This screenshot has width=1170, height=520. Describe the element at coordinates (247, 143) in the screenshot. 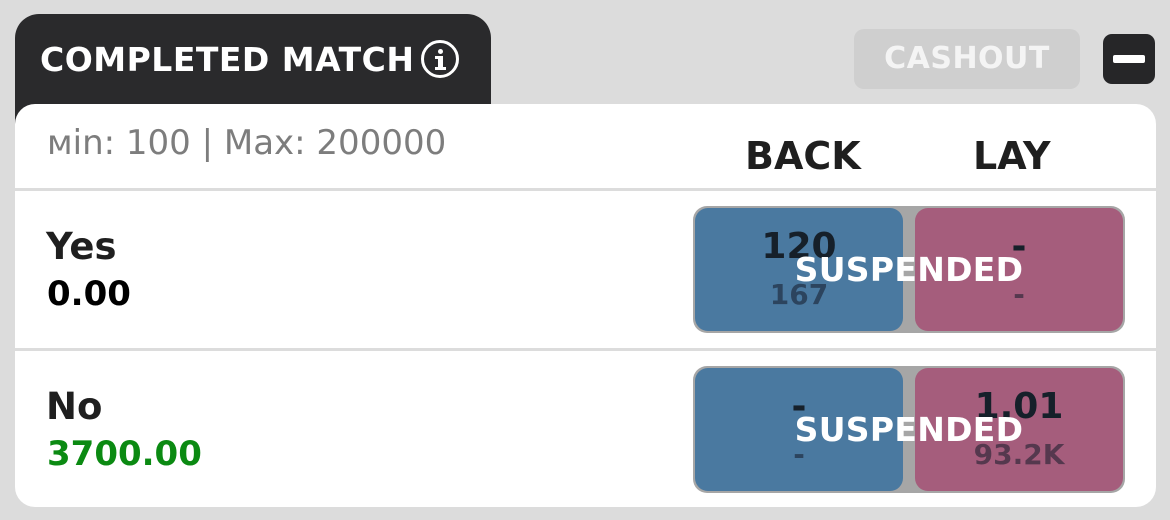

I see `bet-limits: мin: 100 | Max: 200000` at that location.